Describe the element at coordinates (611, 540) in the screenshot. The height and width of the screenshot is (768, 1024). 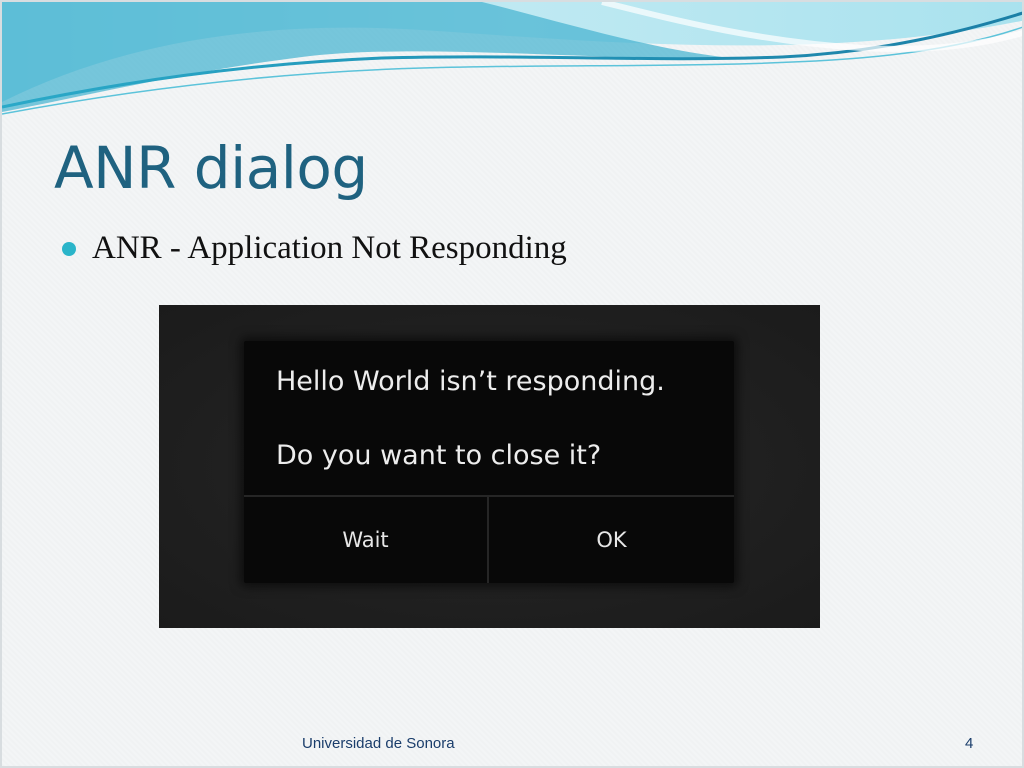
I see `ok-button: OK` at that location.